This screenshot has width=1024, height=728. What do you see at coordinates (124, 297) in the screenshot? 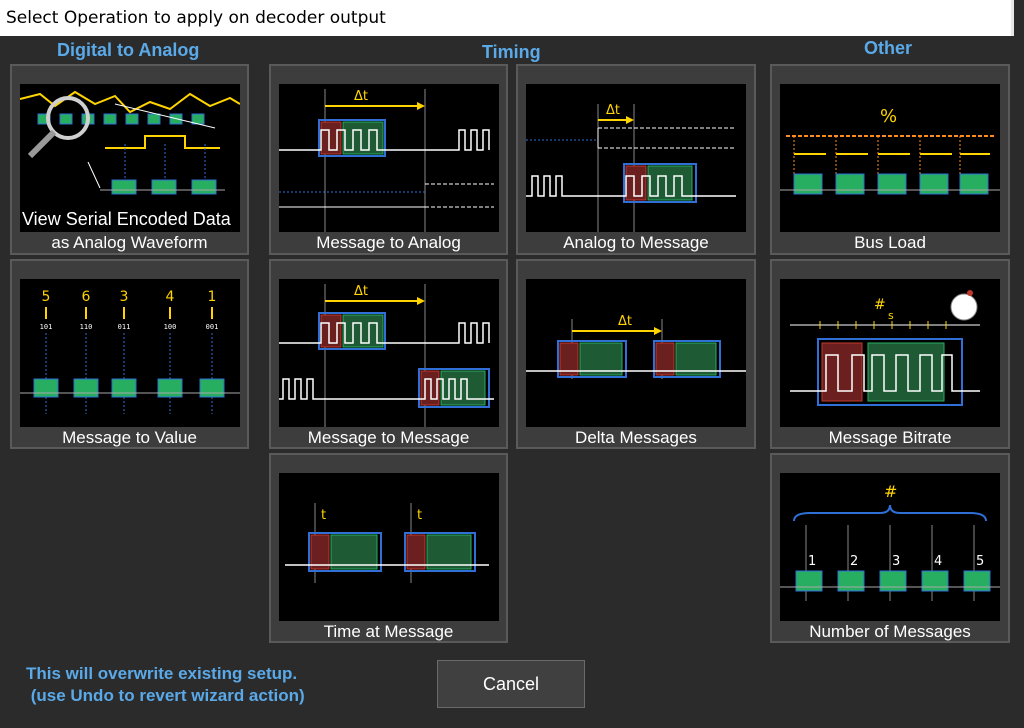
I see `value-digit-3: 3` at bounding box center [124, 297].